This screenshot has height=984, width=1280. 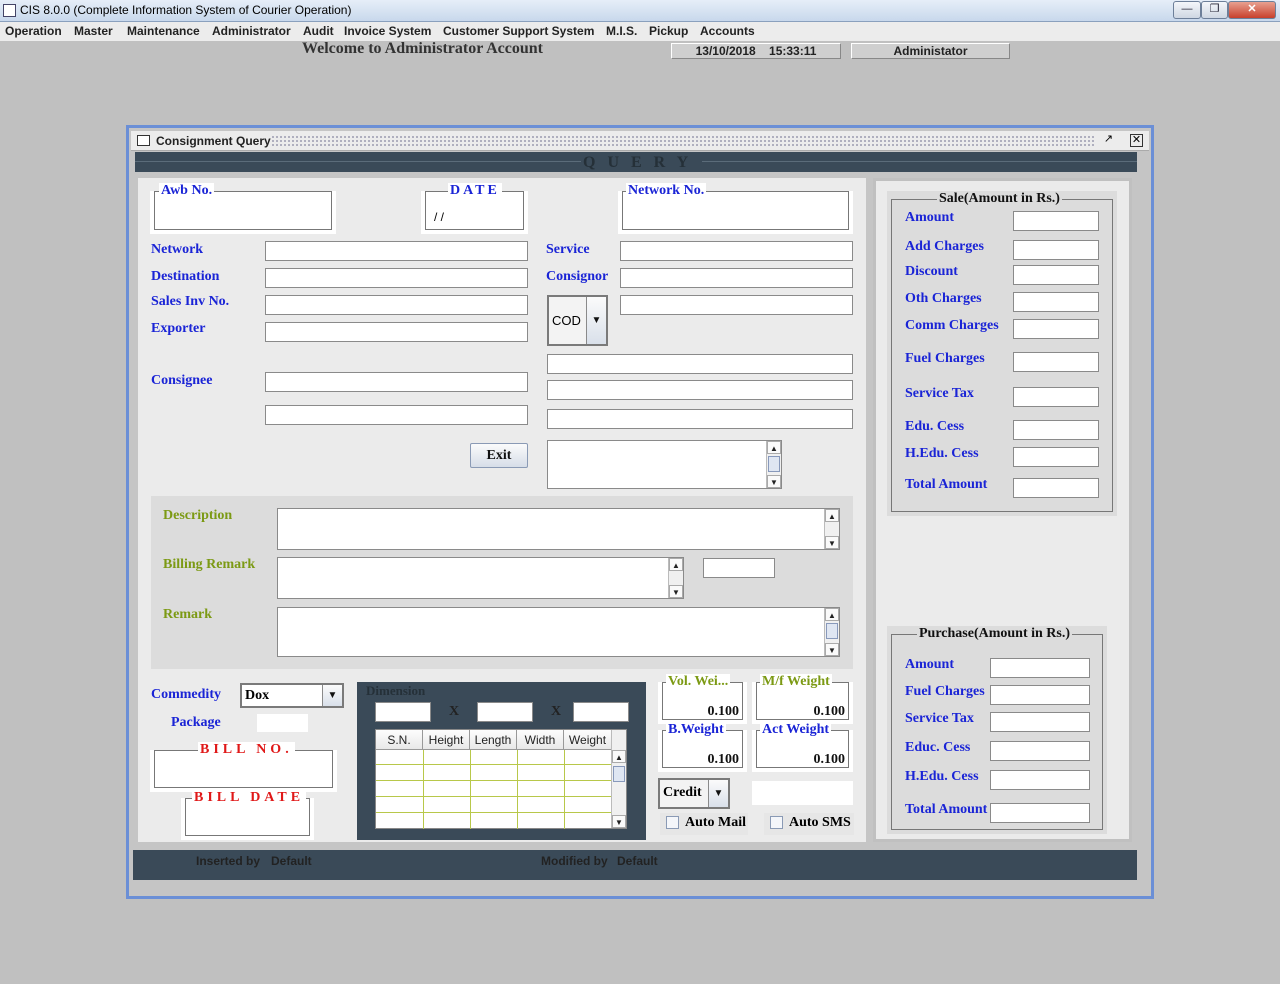 What do you see at coordinates (736, 278) in the screenshot?
I see `consignor-field` at bounding box center [736, 278].